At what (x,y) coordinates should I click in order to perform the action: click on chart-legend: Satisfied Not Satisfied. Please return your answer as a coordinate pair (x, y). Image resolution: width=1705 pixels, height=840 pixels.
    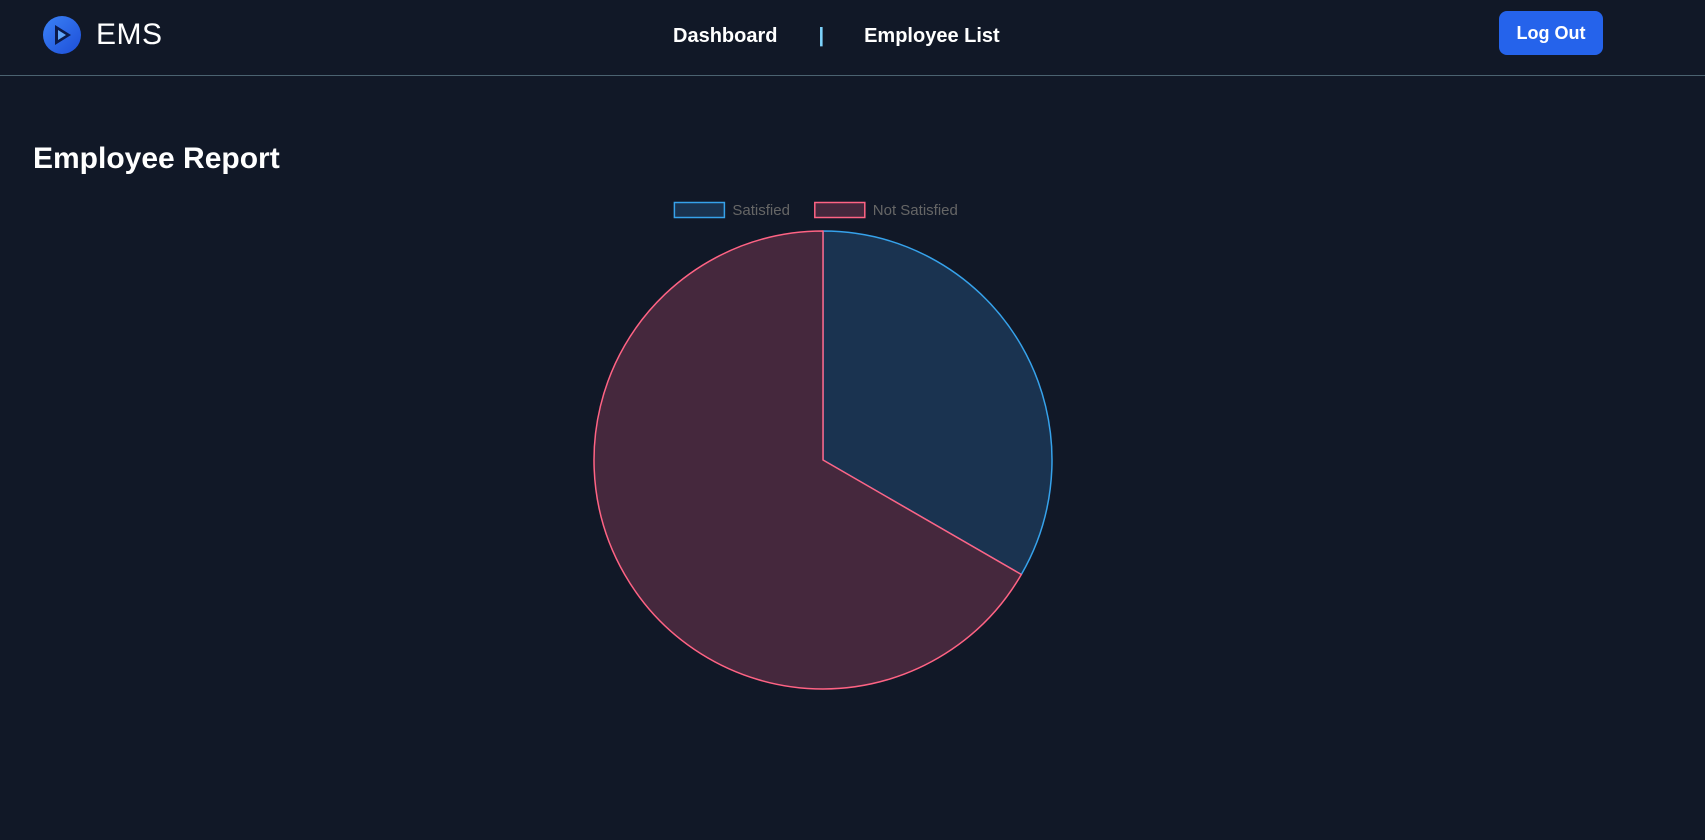
    Looking at the image, I should click on (815, 210).